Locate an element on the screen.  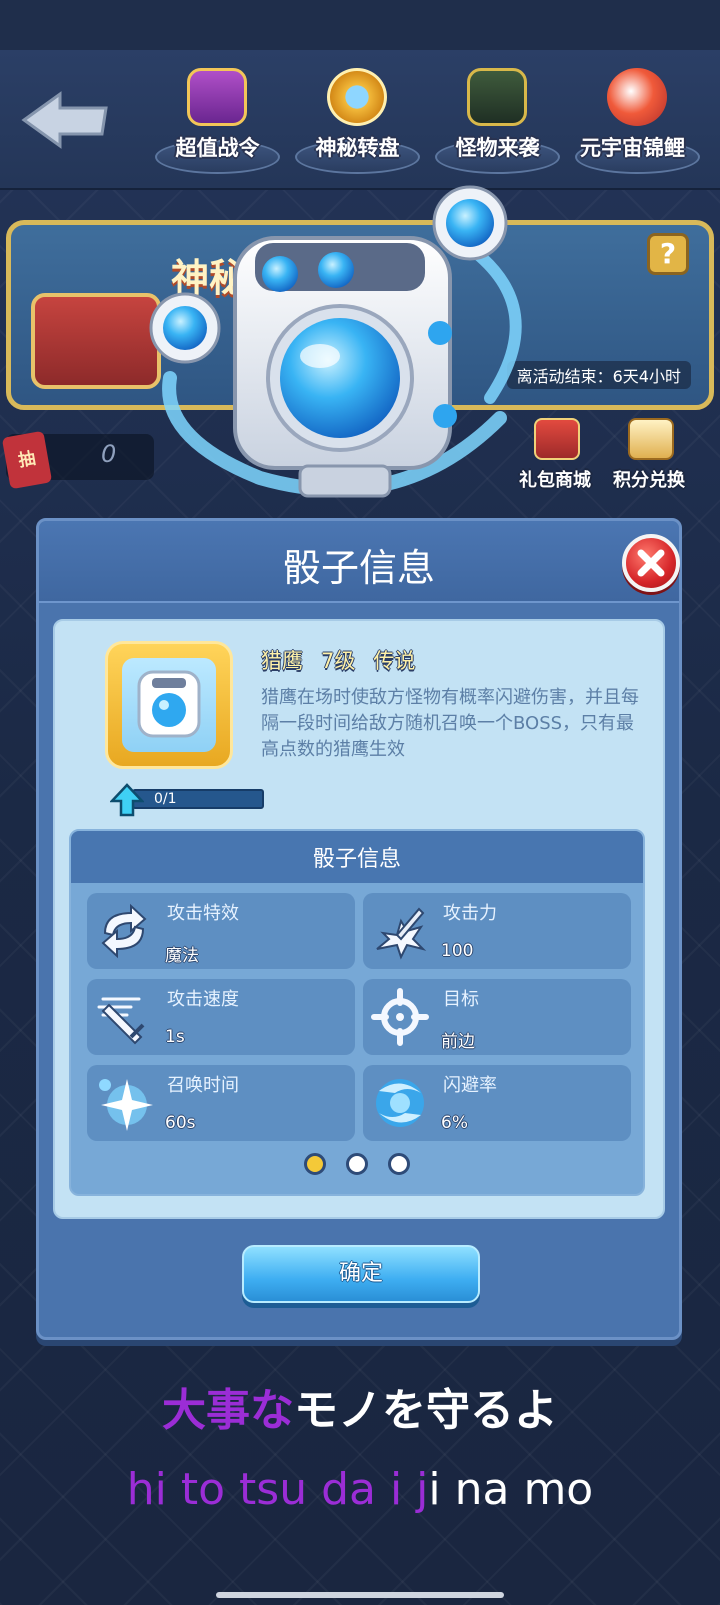
nav-monster-attack: 怪物来袭 is located at coordinates (497, 123).